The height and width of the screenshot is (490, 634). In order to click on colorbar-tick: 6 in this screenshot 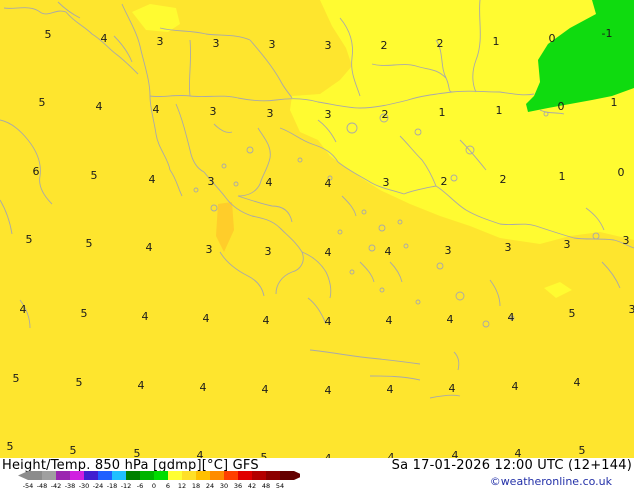, I will do `click(168, 486)`.